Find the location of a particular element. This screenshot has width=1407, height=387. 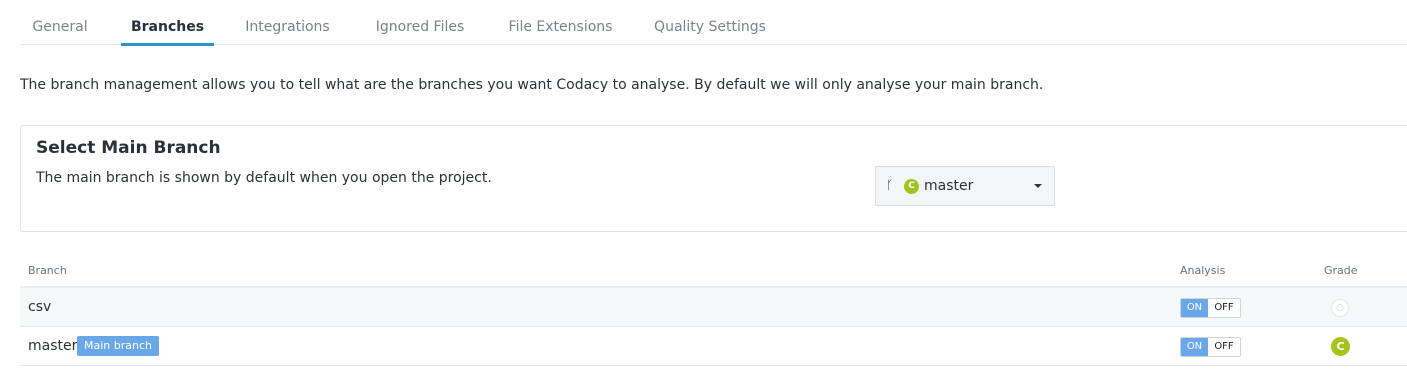

tab-ignored-files: Ignored Files is located at coordinates (420, 22).